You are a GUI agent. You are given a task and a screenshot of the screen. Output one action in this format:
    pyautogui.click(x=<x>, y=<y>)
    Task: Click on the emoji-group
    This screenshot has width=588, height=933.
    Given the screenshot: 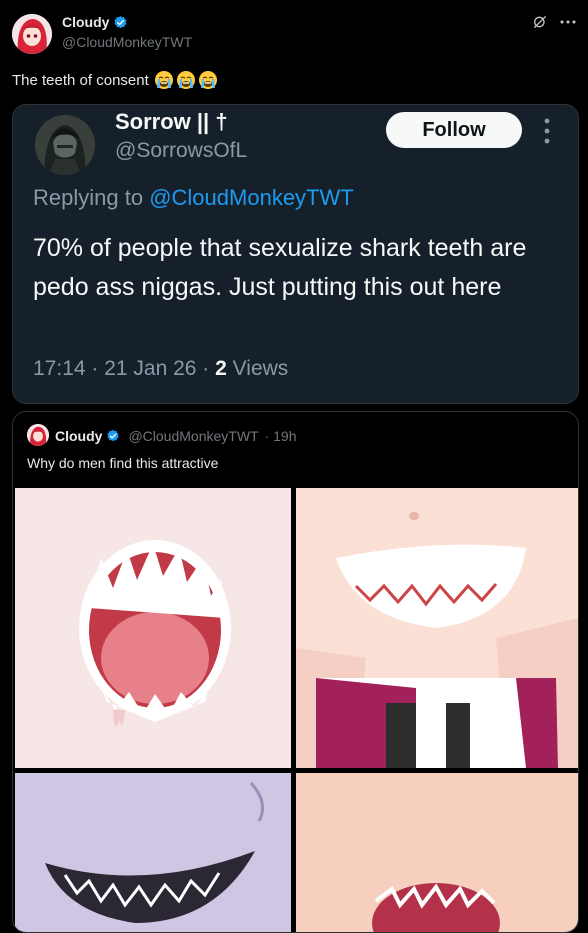 What is the action you would take?
    pyautogui.click(x=186, y=80)
    